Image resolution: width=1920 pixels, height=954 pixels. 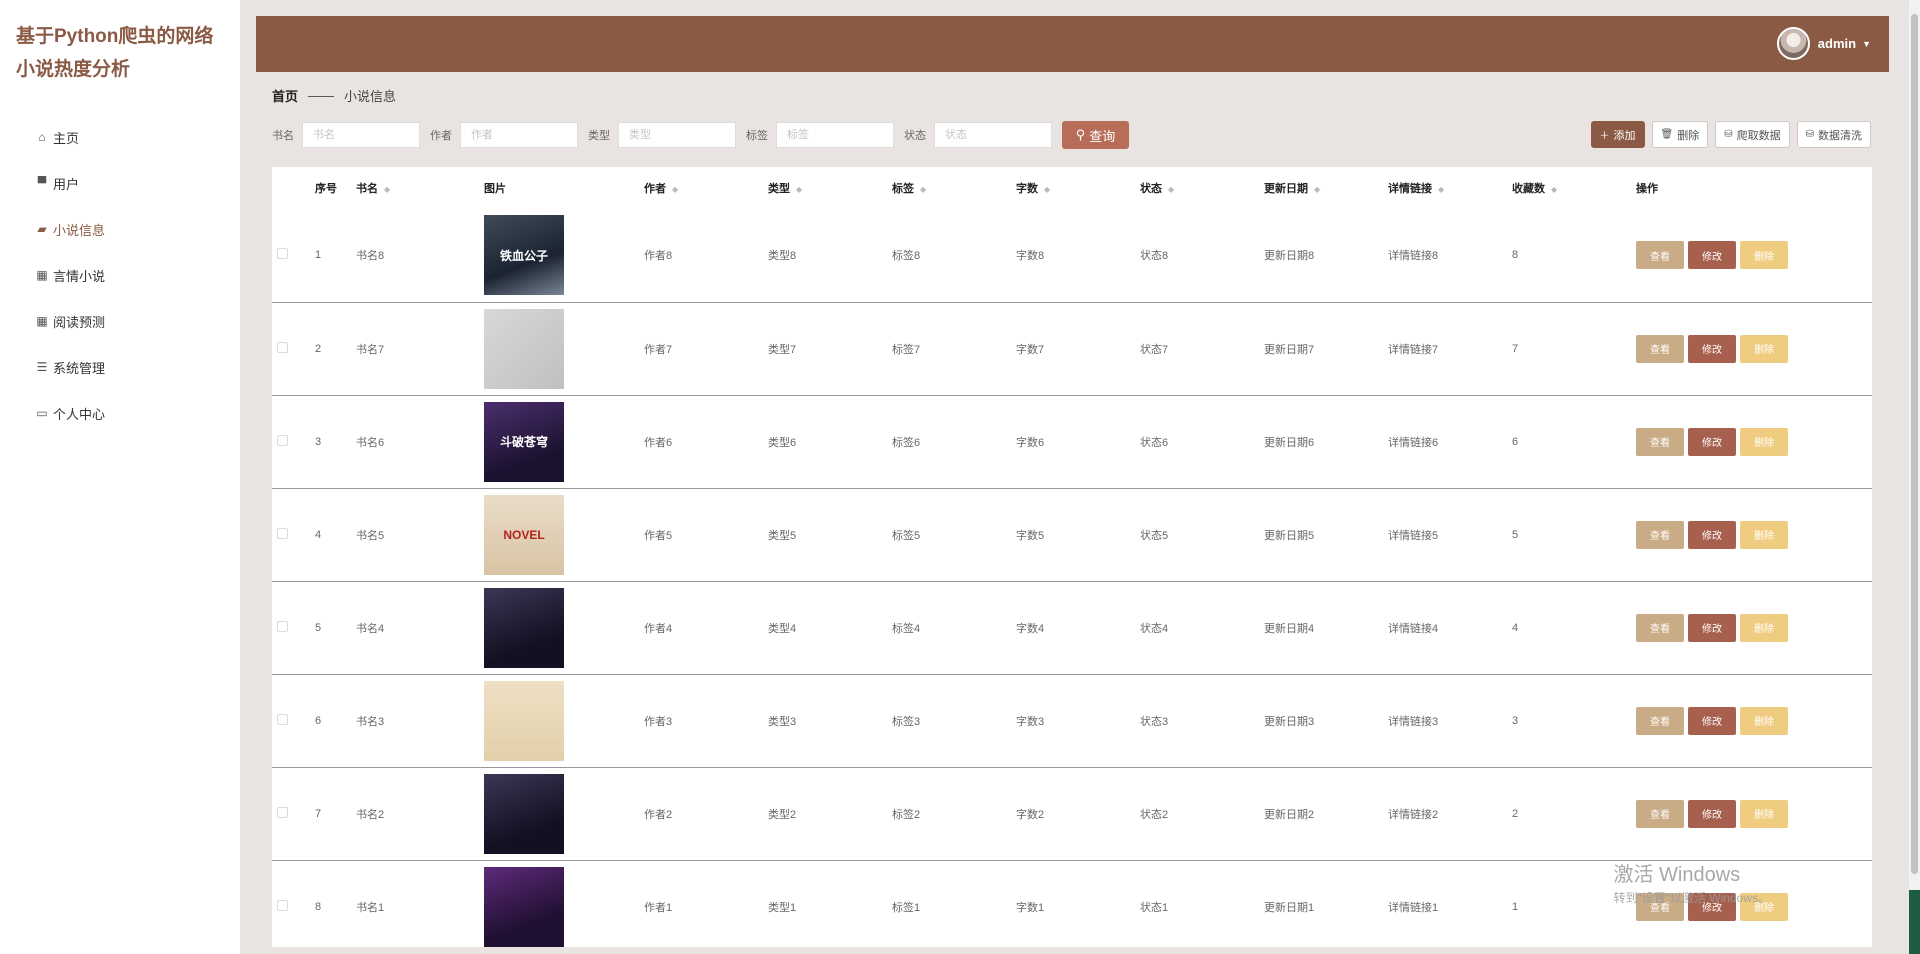 What do you see at coordinates (915, 136) in the screenshot?
I see `search-label-status: 状态` at bounding box center [915, 136].